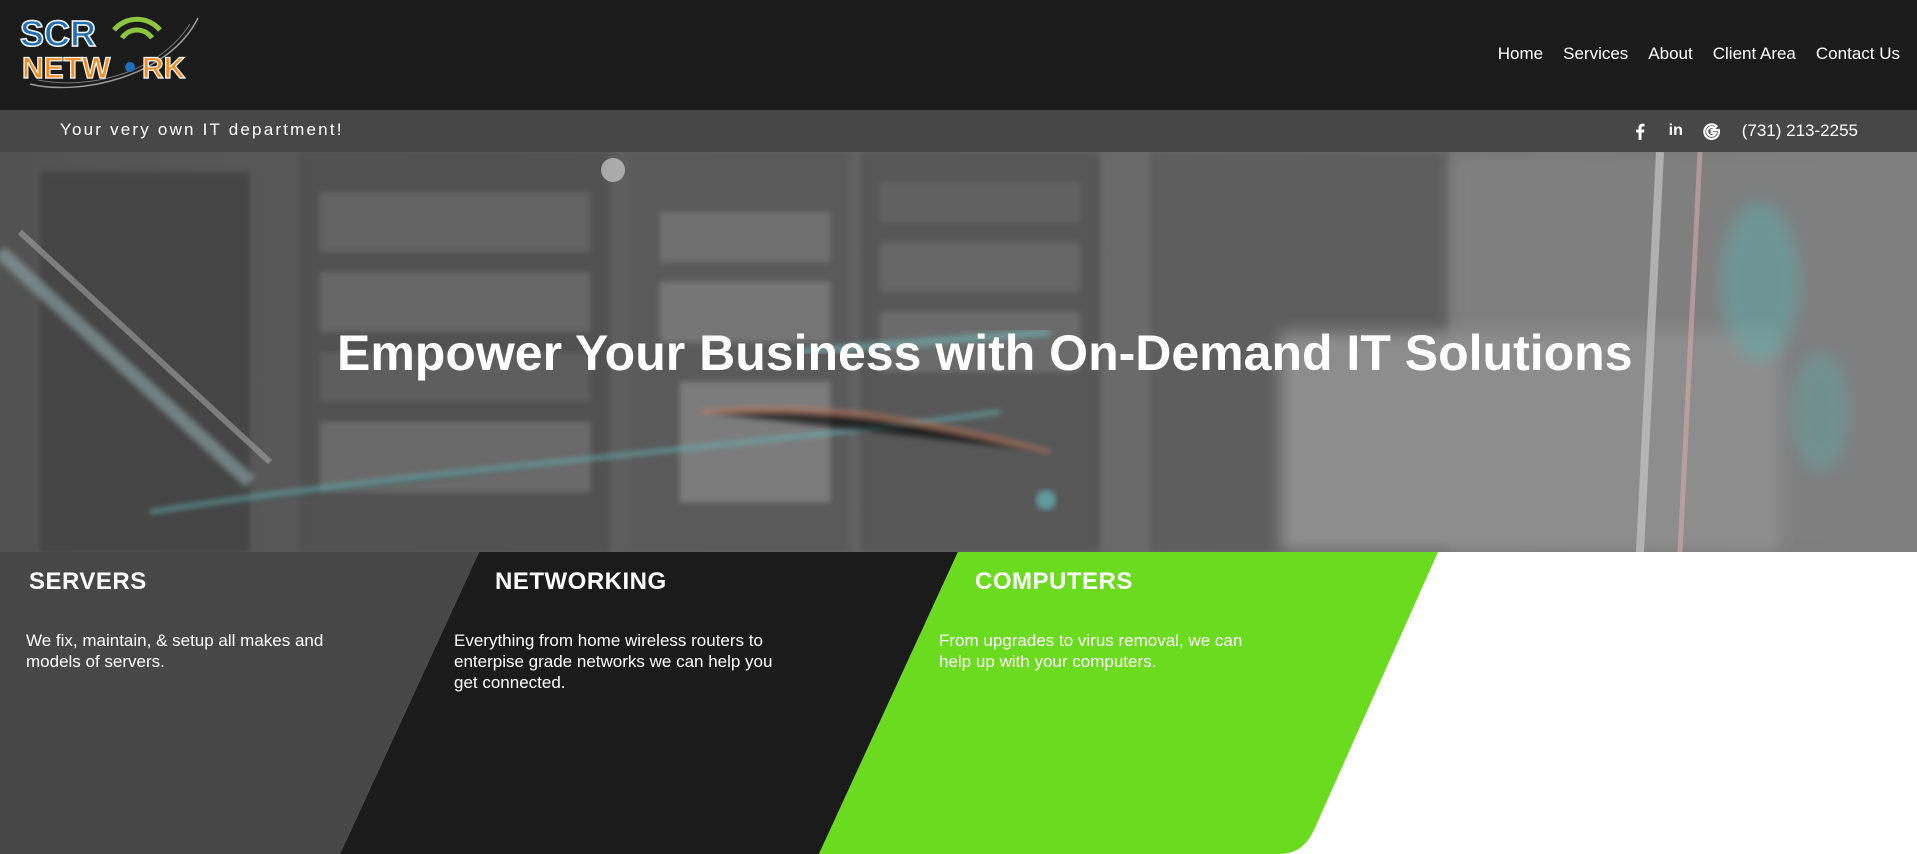 The image size is (1917, 854). Describe the element at coordinates (1712, 131) in the screenshot. I see `google-icon` at that location.